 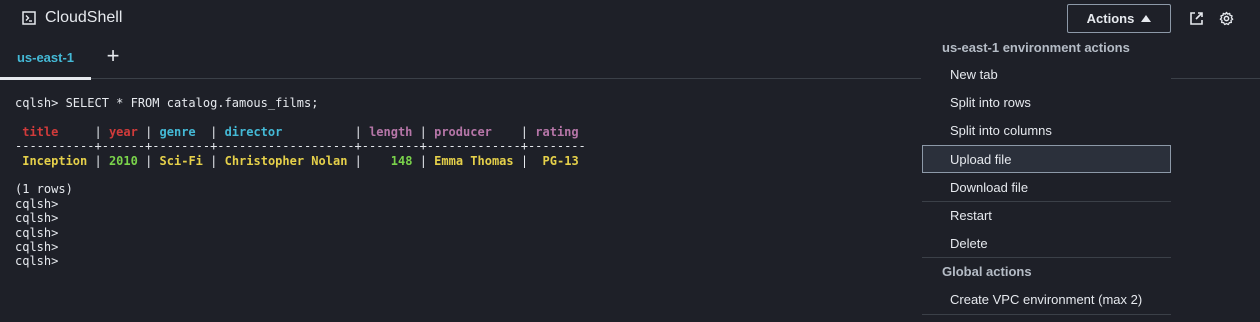 What do you see at coordinates (1046, 187) in the screenshot?
I see `menu-item-download-file: Download file` at bounding box center [1046, 187].